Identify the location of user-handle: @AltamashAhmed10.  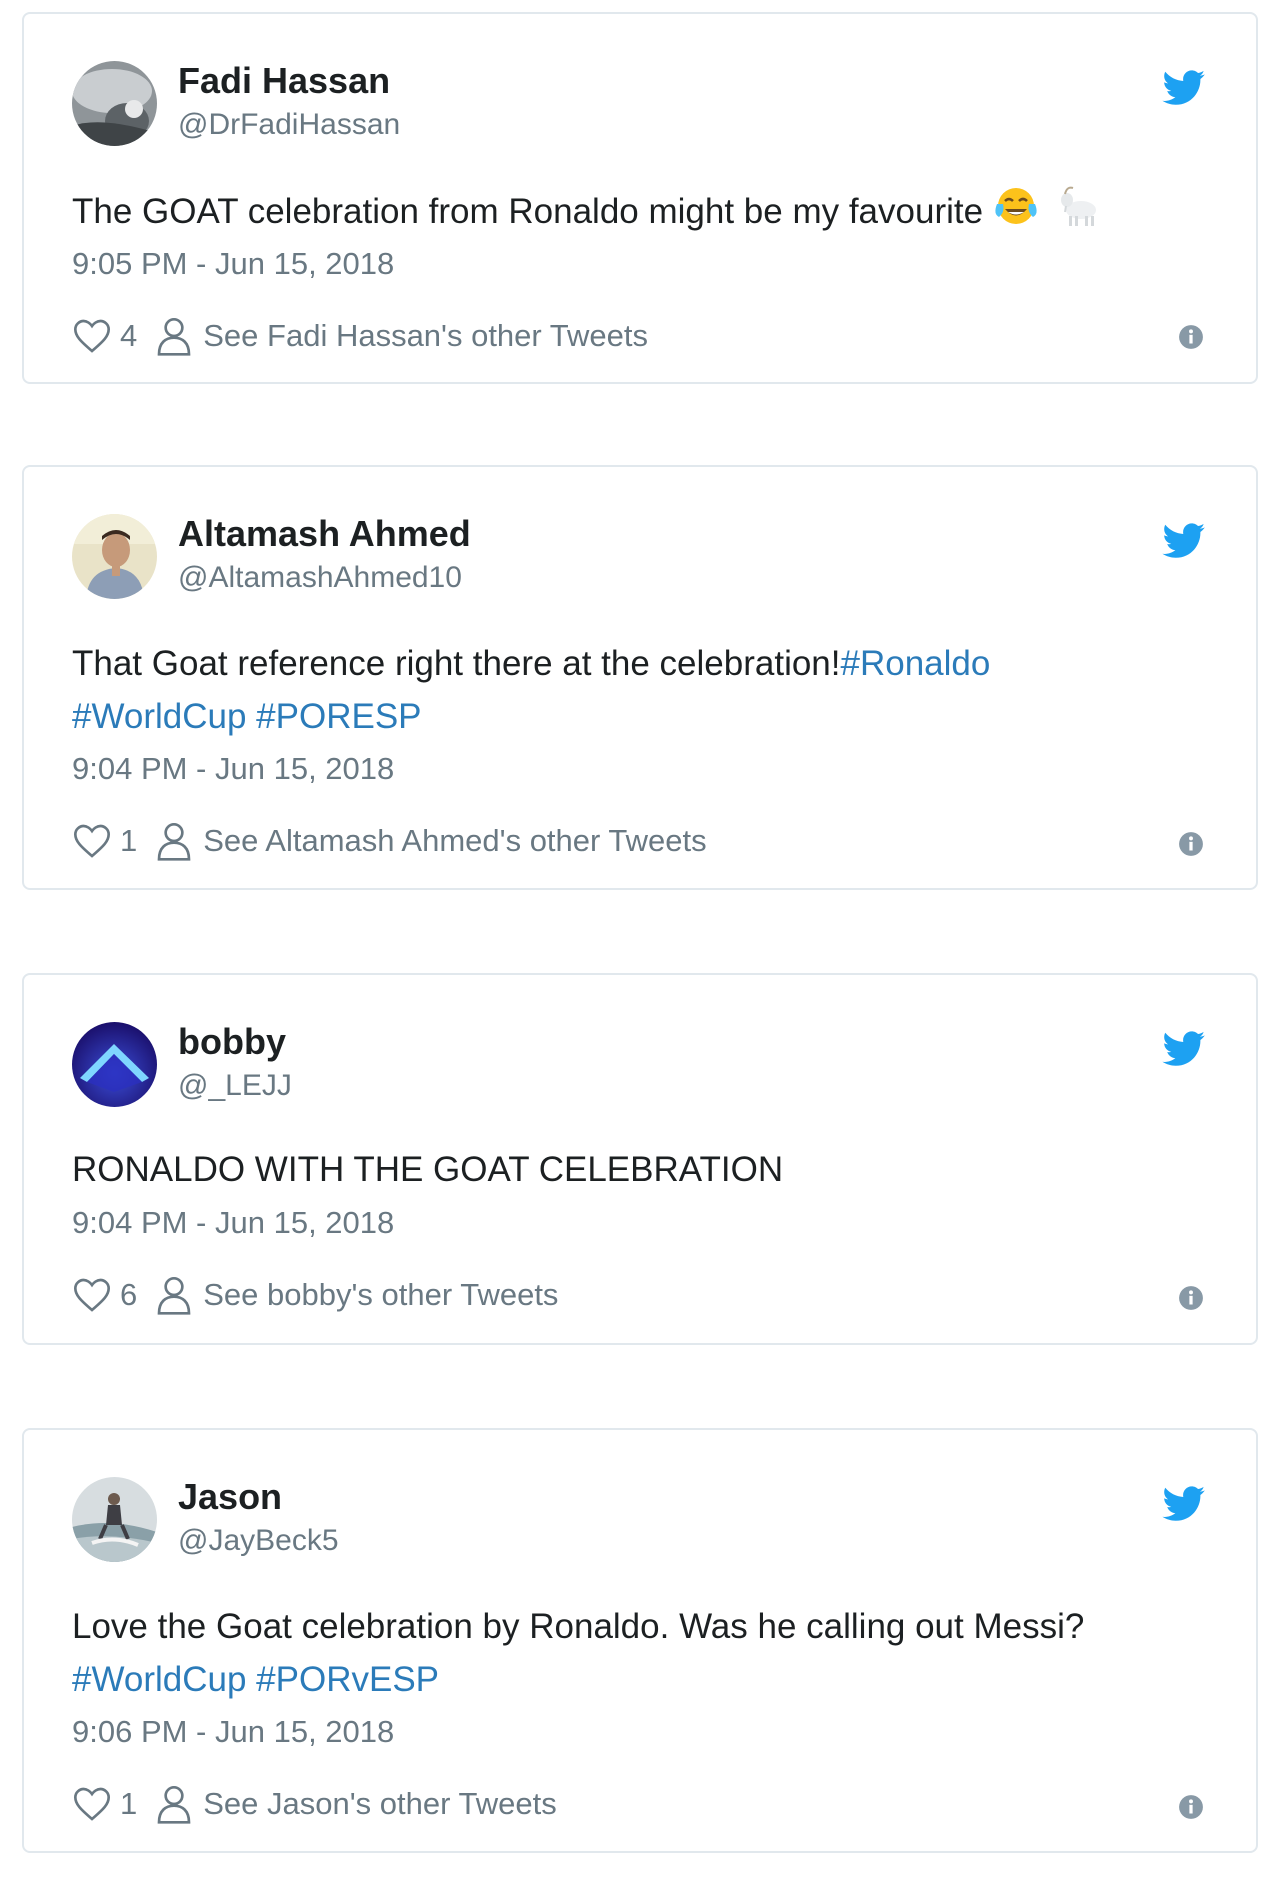
(320, 578).